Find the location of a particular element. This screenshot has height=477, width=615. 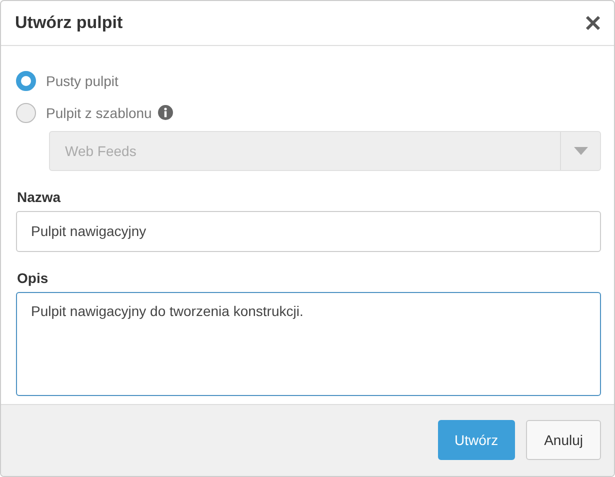

field-label: Nazwa is located at coordinates (39, 196).